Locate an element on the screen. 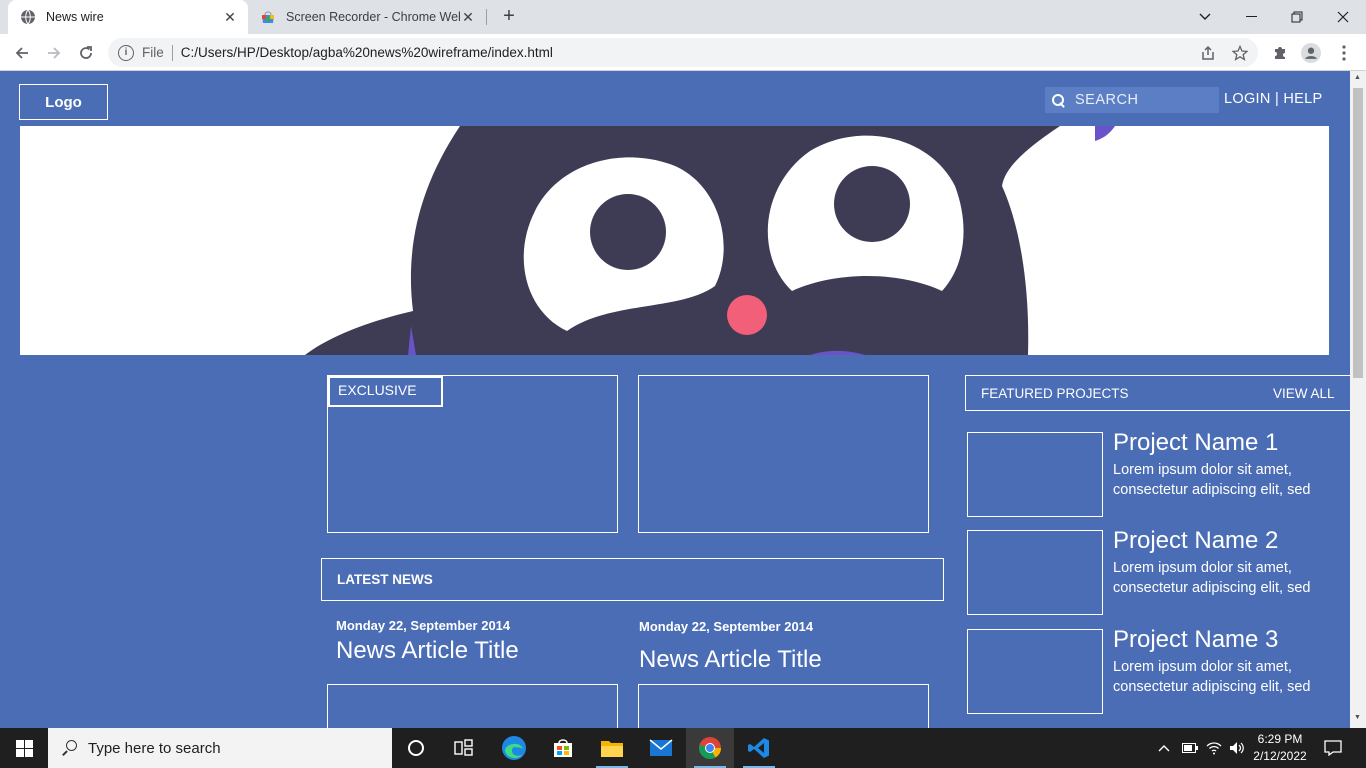 The image size is (1366, 768). taskbar-search-box: Type here to search is located at coordinates (220, 748).